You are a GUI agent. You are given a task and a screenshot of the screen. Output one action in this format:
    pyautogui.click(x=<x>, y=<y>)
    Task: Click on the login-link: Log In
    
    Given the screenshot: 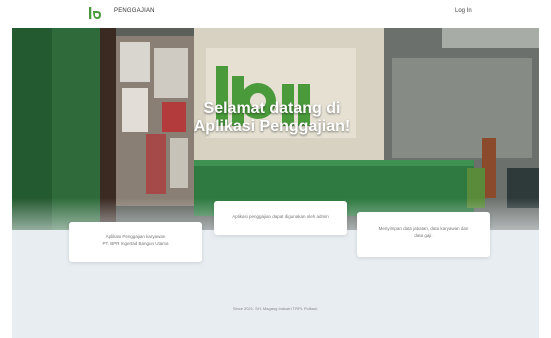 What is the action you would take?
    pyautogui.click(x=463, y=11)
    